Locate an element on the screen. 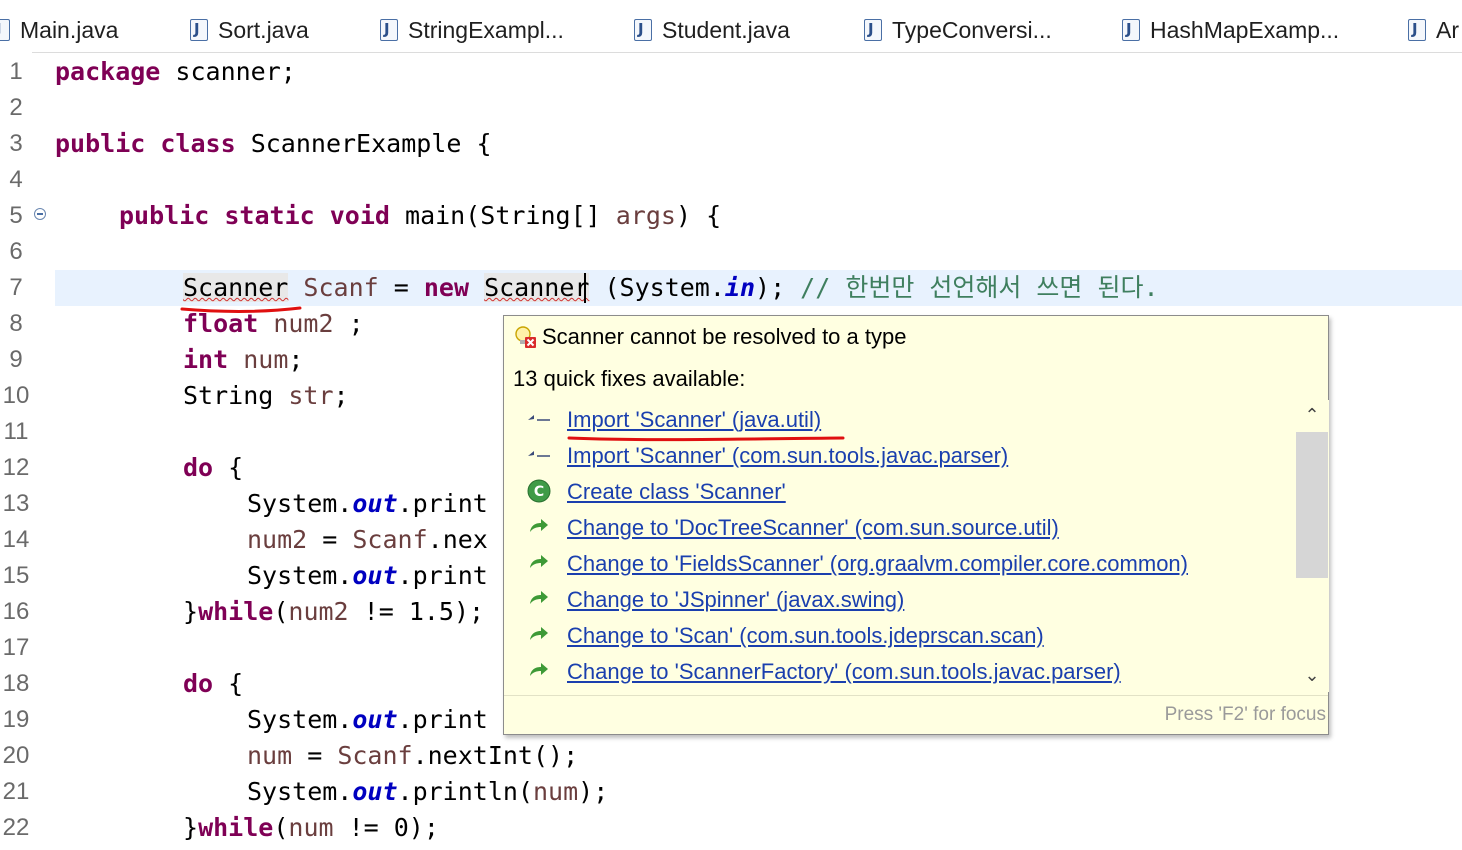  keyword: package is located at coordinates (108, 71).